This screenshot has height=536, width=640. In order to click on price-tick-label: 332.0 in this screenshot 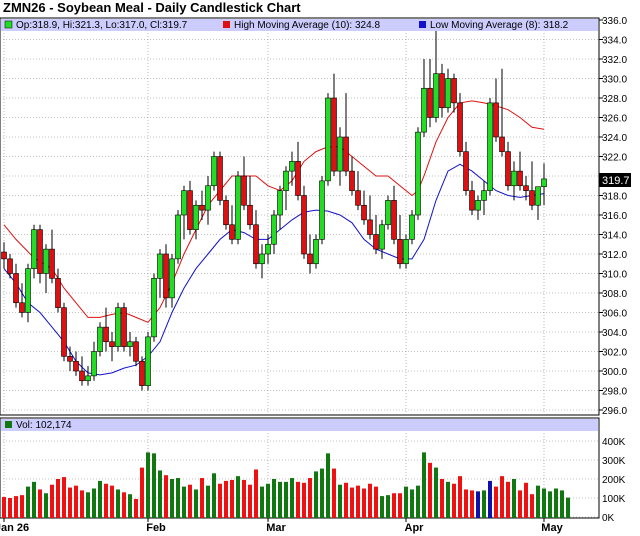, I will do `click(614, 60)`.